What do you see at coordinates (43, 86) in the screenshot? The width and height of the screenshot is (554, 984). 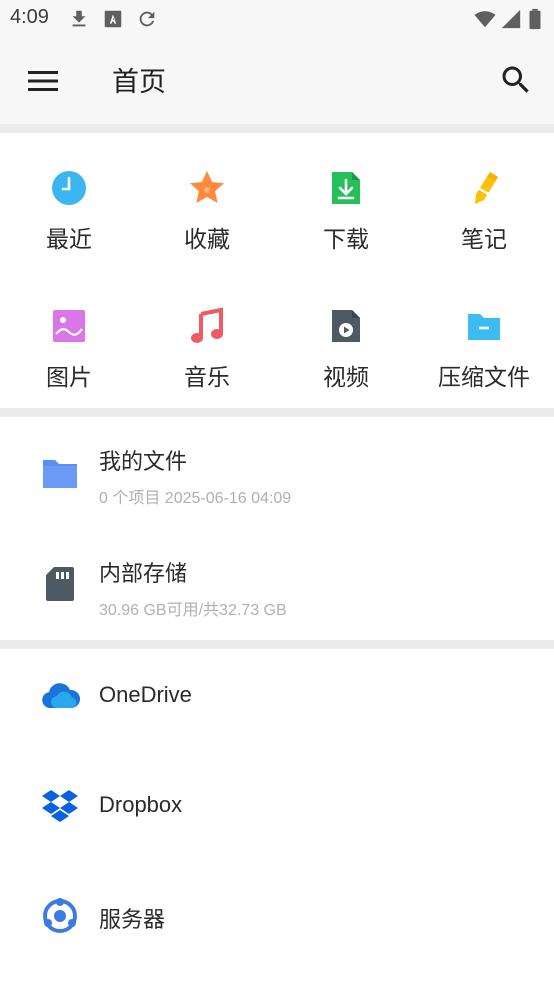 I see `hamburger-menu-icon` at bounding box center [43, 86].